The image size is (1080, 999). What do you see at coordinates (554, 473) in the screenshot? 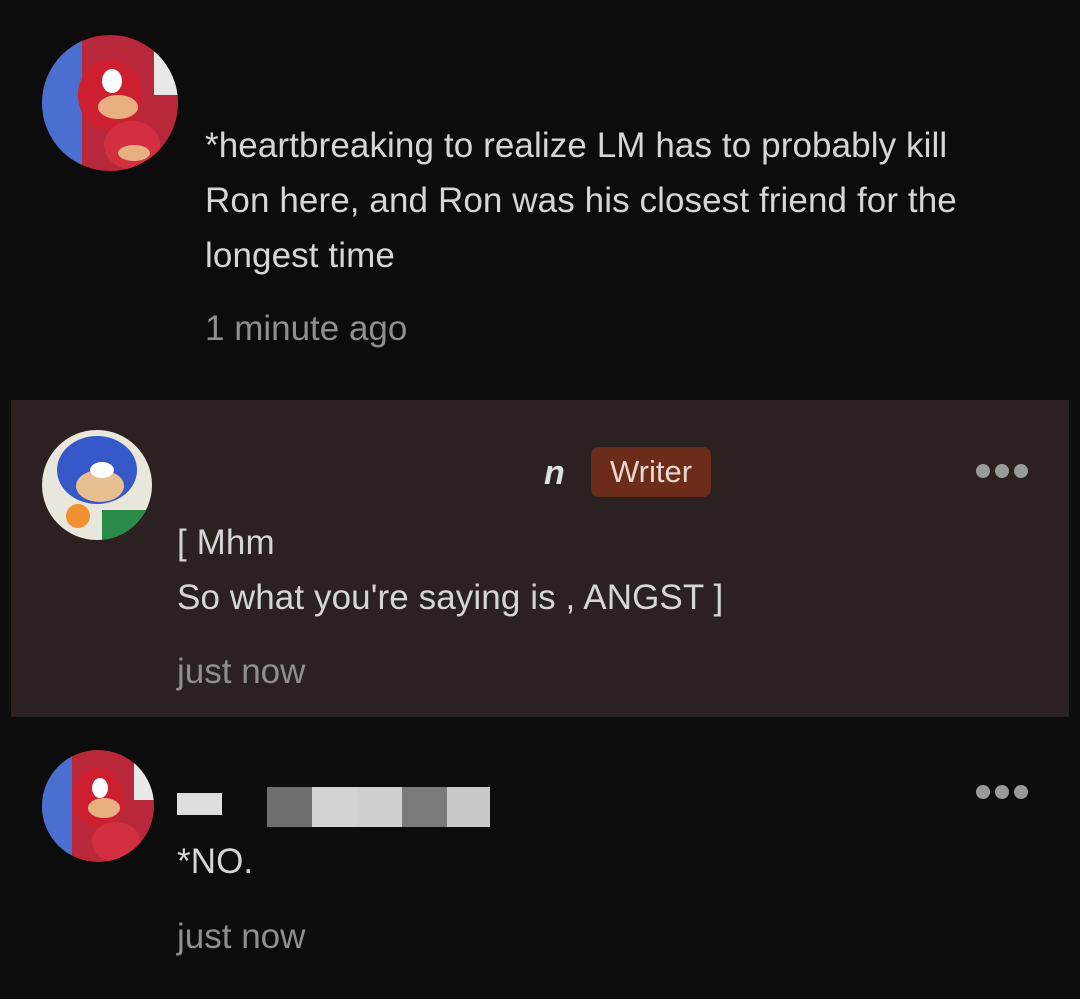
I see `username: n` at bounding box center [554, 473].